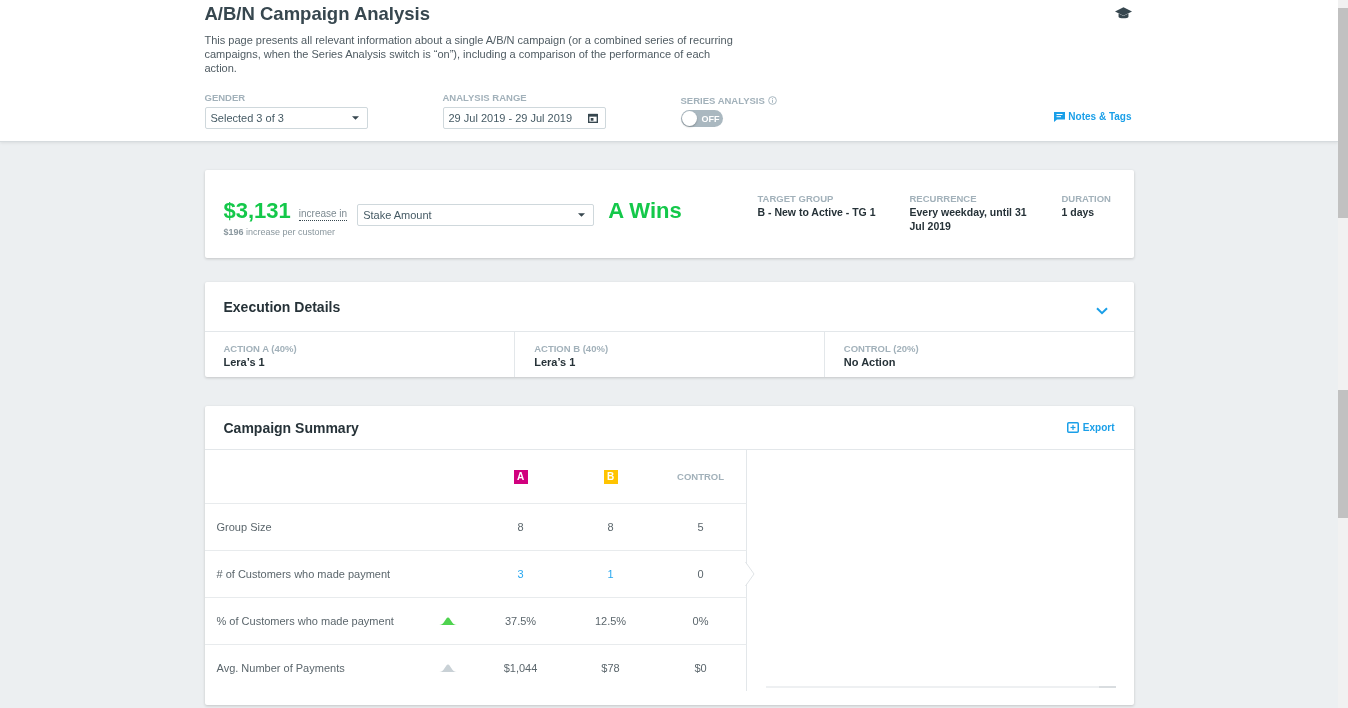 Image resolution: width=1348 pixels, height=708 pixels. Describe the element at coordinates (817, 212) in the screenshot. I see `detail-value: B - New to Active - TG 1` at that location.